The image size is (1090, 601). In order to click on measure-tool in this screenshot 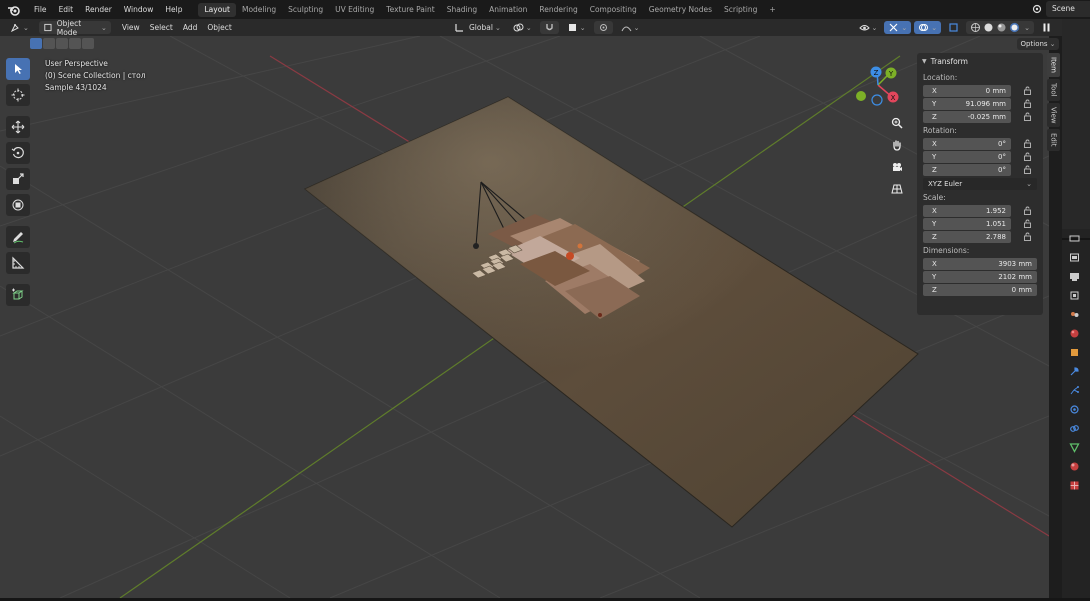, I will do `click(18, 263)`.